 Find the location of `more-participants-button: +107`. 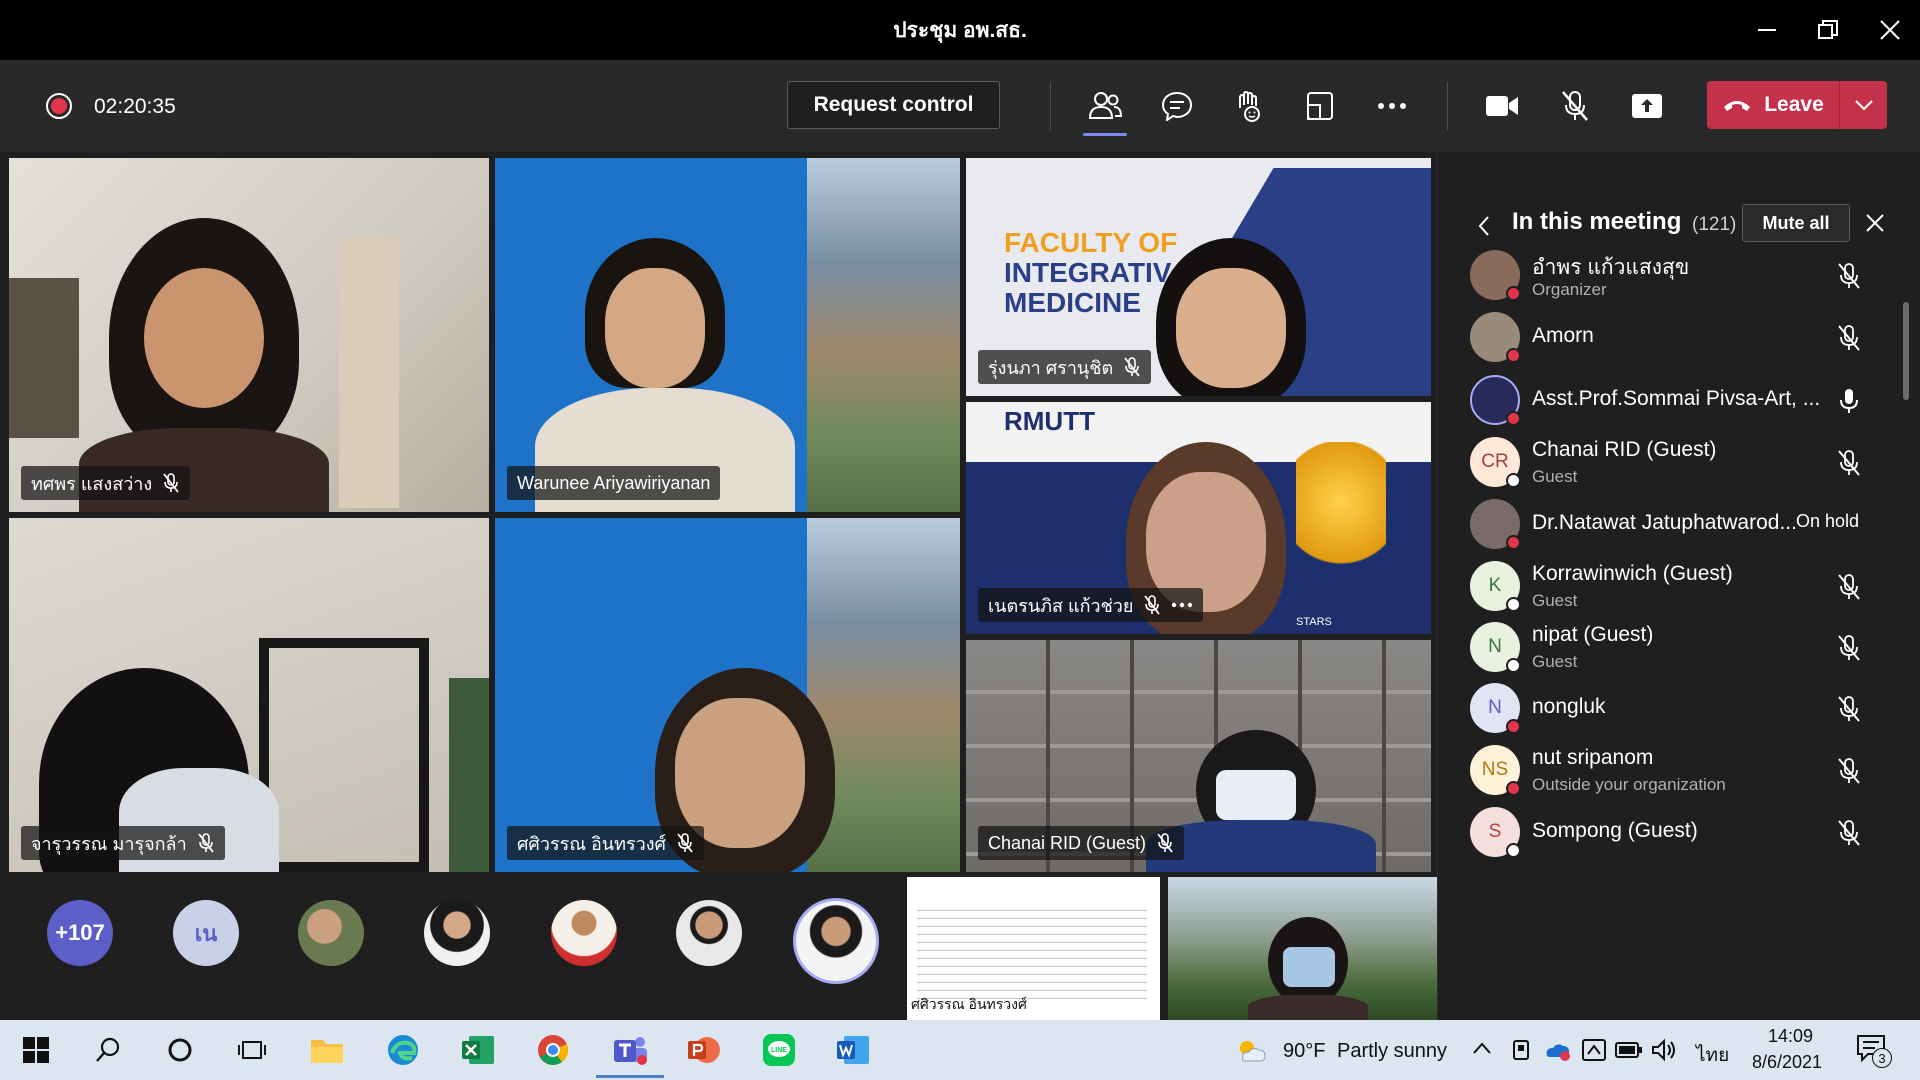

more-participants-button: +107 is located at coordinates (80, 933).